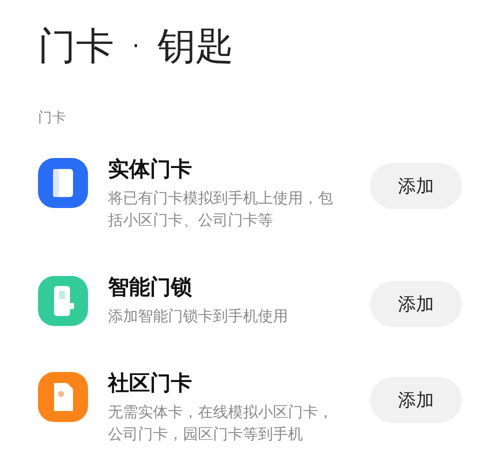 This screenshot has width=500, height=462. What do you see at coordinates (150, 383) in the screenshot?
I see `item-title: 社区门卡` at bounding box center [150, 383].